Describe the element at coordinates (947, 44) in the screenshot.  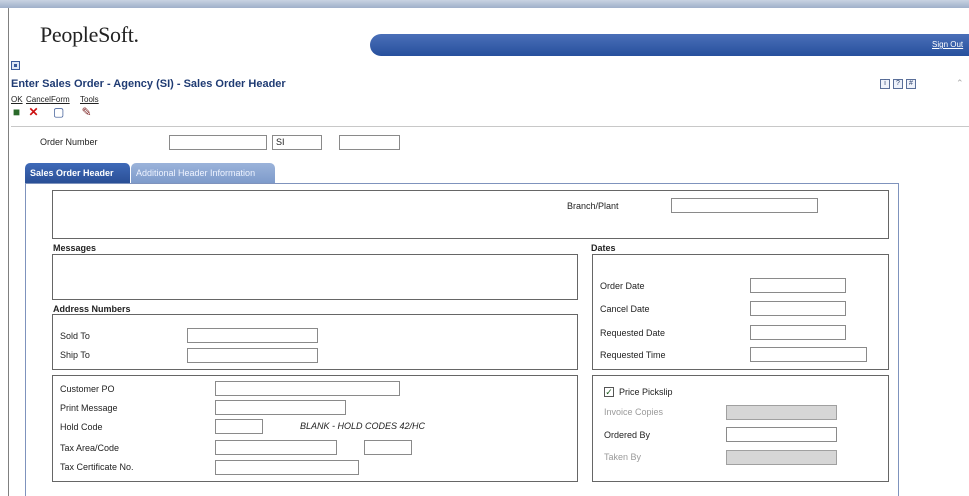
I see `sign-out-link: Sign Out` at that location.